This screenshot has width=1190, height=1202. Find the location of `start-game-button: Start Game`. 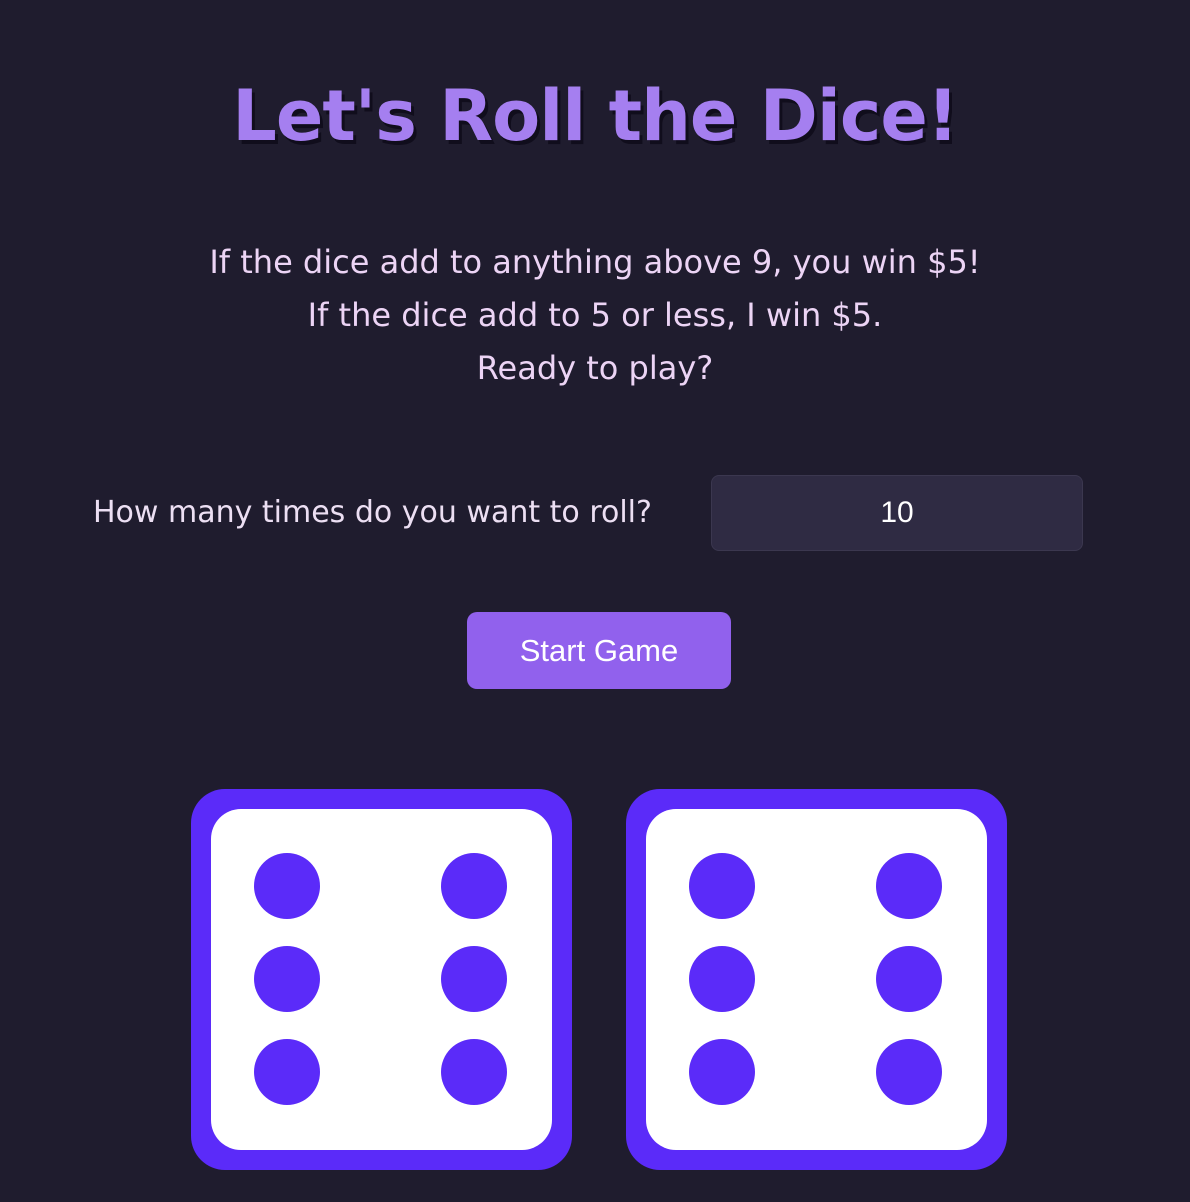

start-game-button: Start Game is located at coordinates (599, 650).